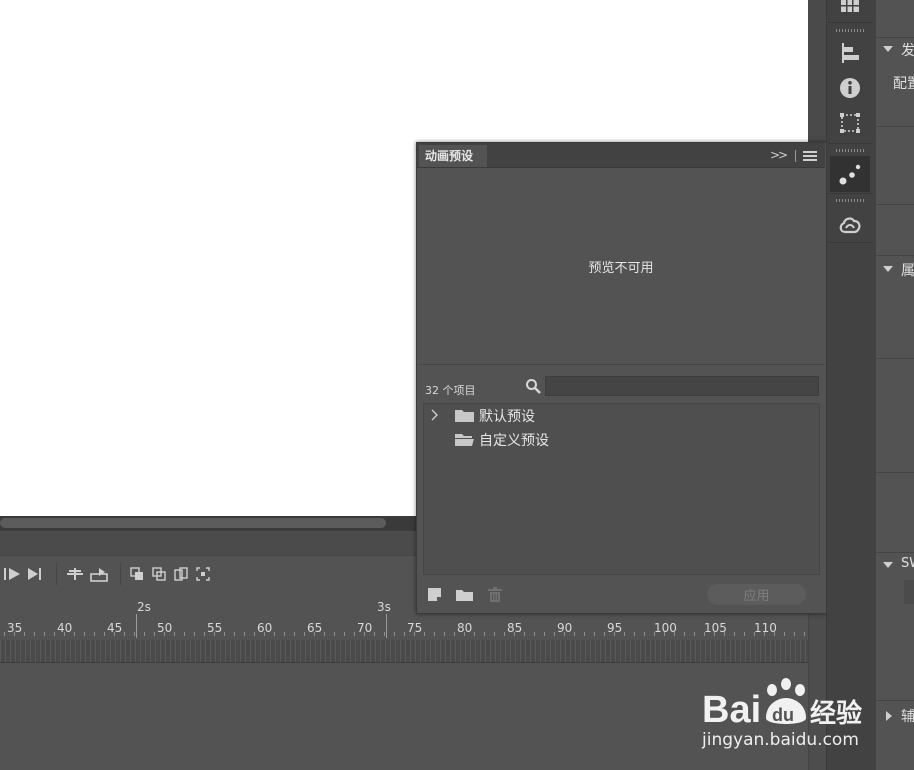 This screenshot has width=914, height=770. Describe the element at coordinates (850, 123) in the screenshot. I see `transform-icon` at that location.